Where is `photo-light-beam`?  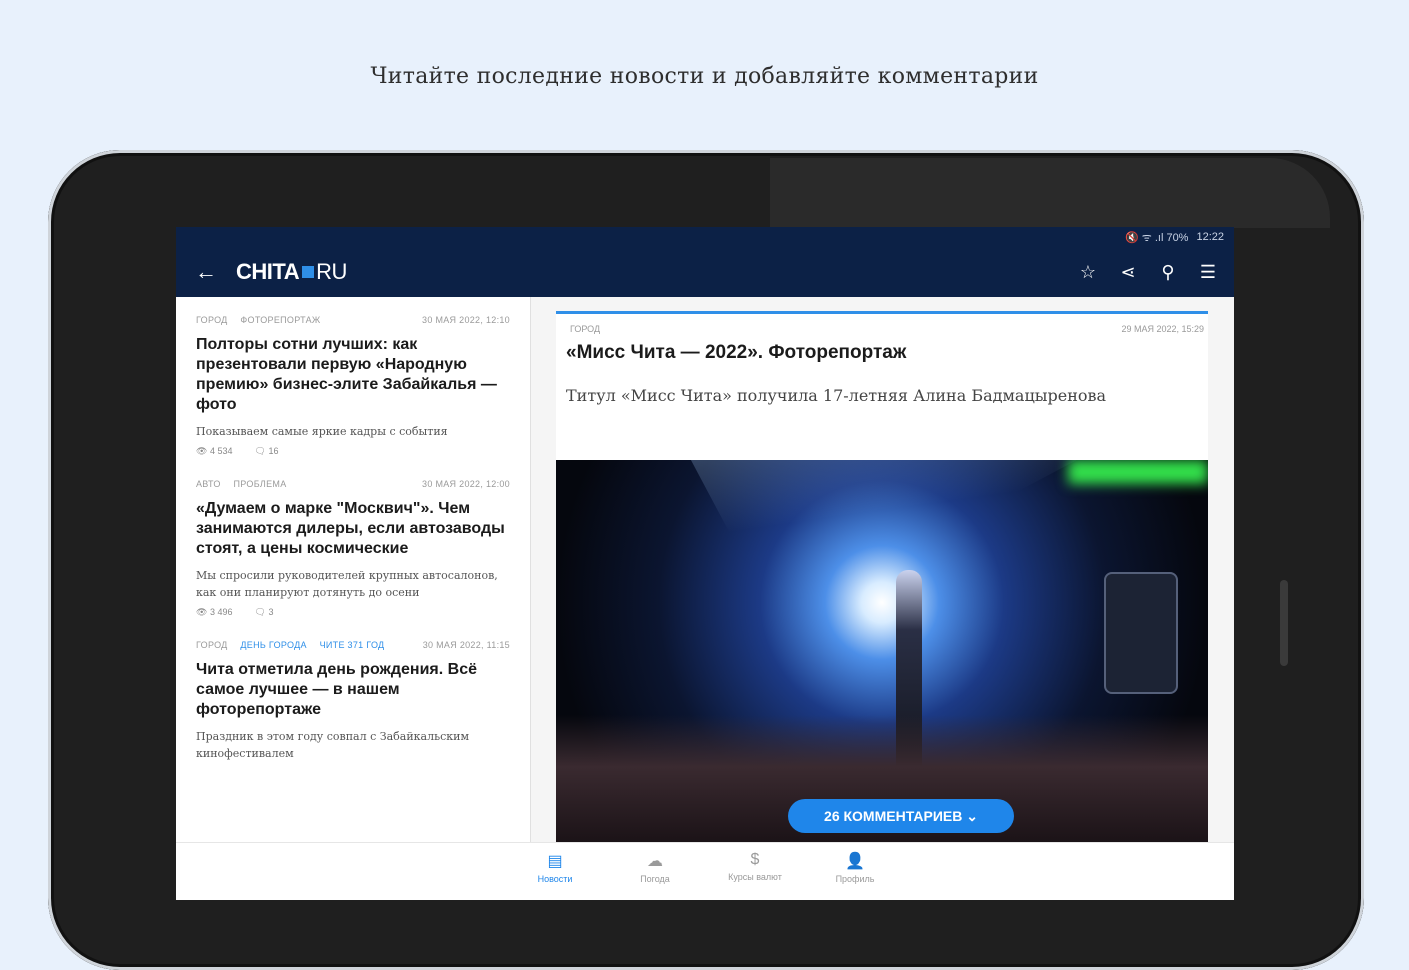
photo-light-beam is located at coordinates (888, 540).